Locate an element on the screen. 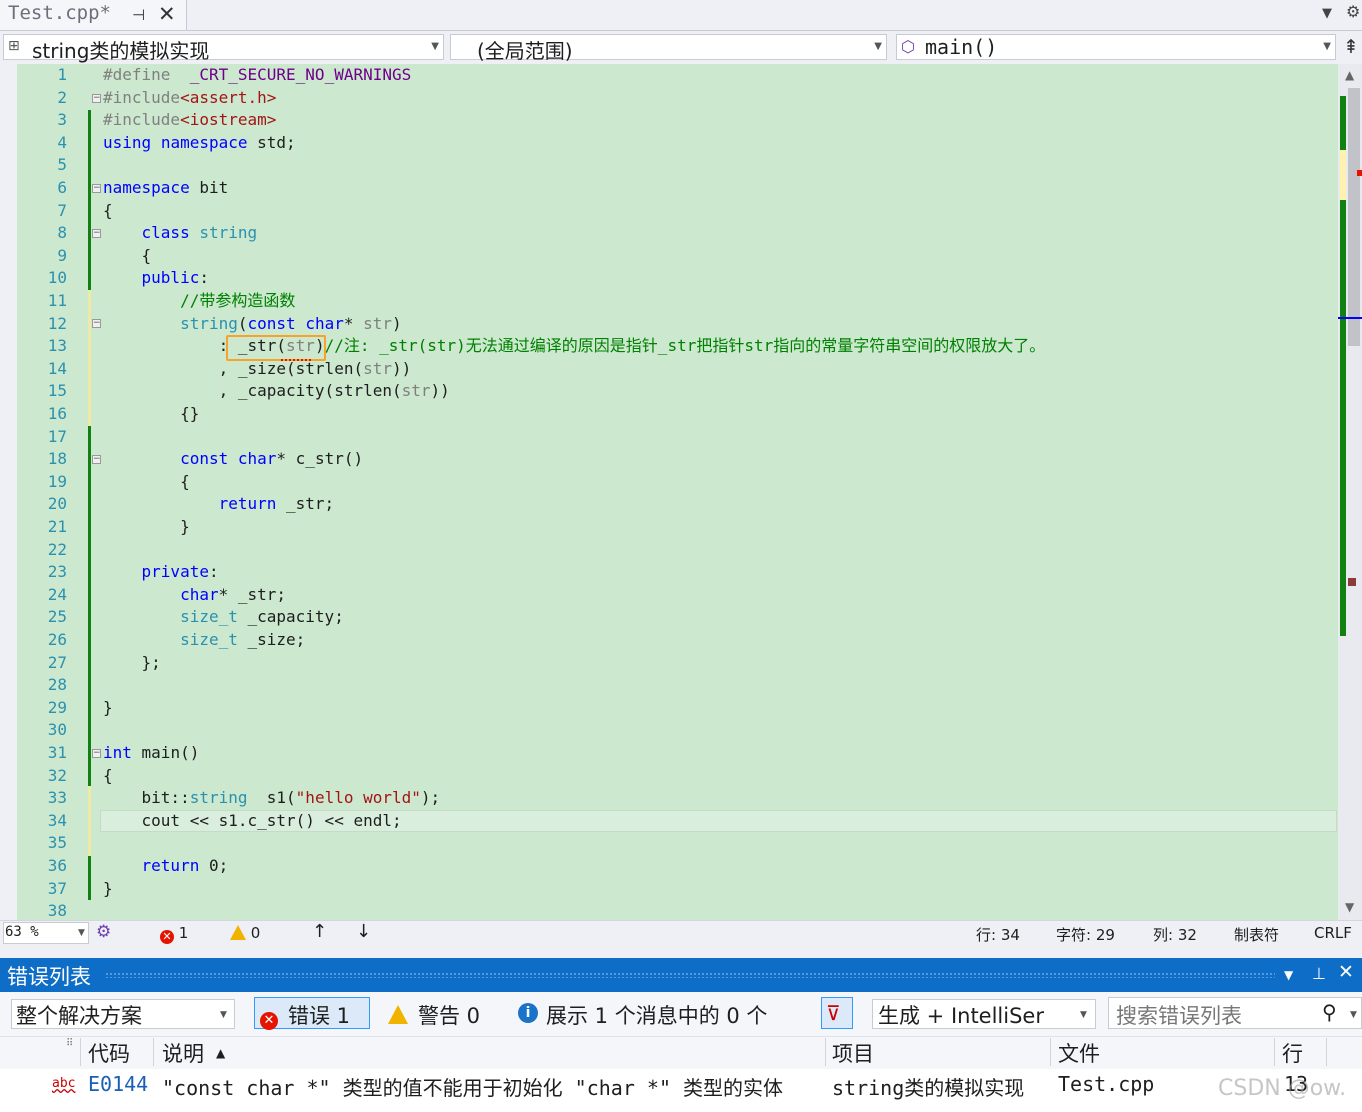 Image resolution: width=1362 pixels, height=1112 pixels. next-issue-arrow-icon: ↓ is located at coordinates (363, 931).